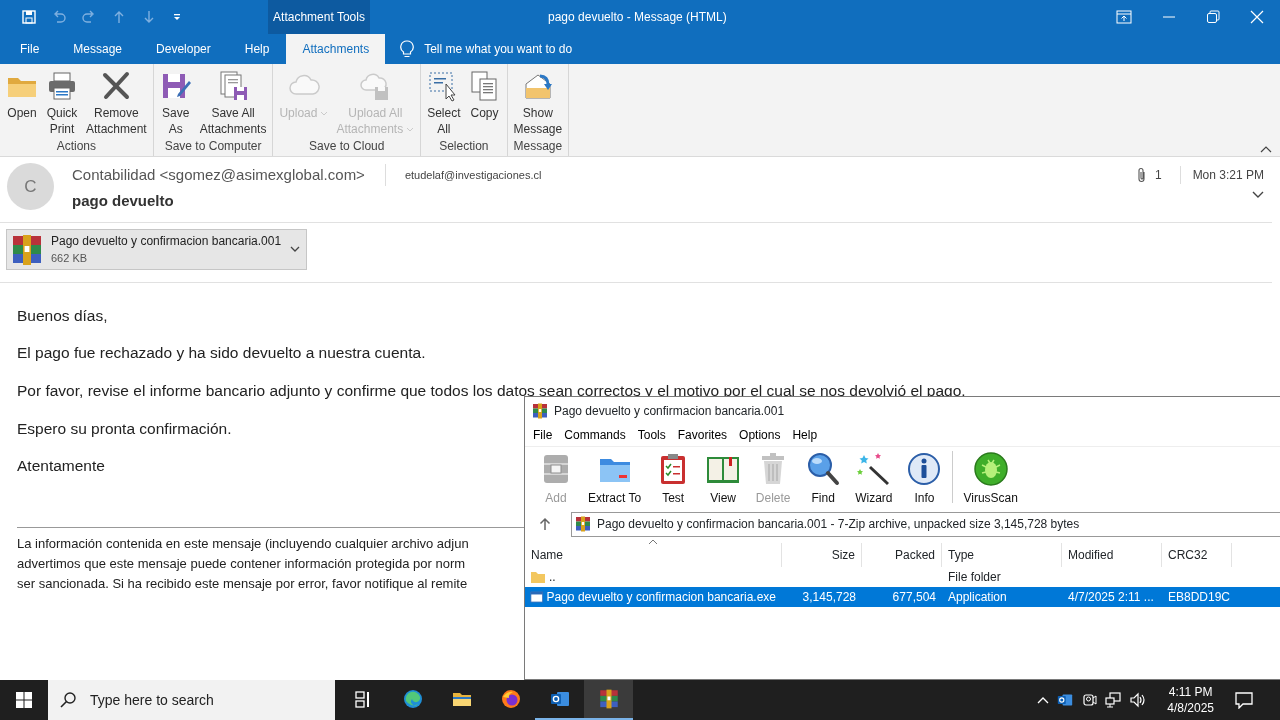  What do you see at coordinates (472, 175) in the screenshot?
I see `recipient: etudelaf@investigaciones.cl` at bounding box center [472, 175].